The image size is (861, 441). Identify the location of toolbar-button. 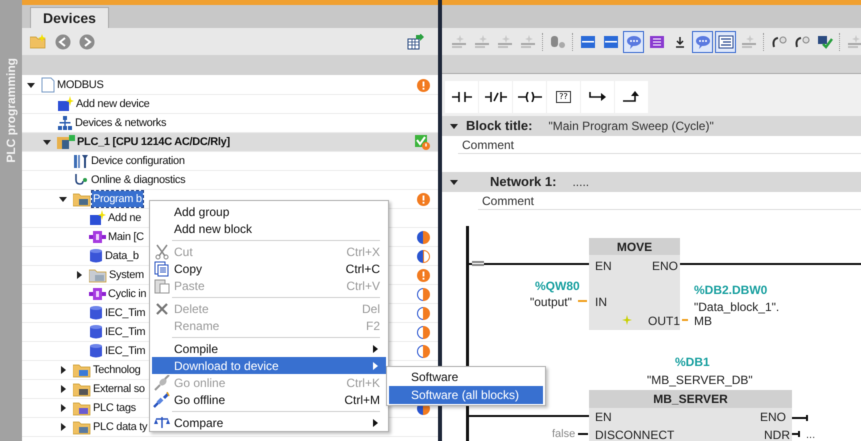
(725, 41).